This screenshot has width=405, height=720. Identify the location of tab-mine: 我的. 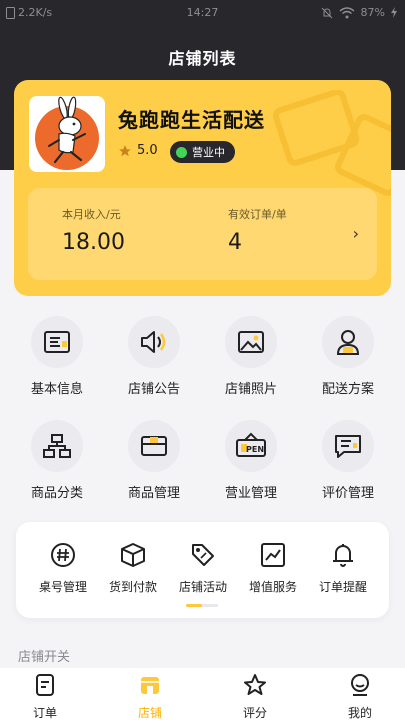
(360, 696).